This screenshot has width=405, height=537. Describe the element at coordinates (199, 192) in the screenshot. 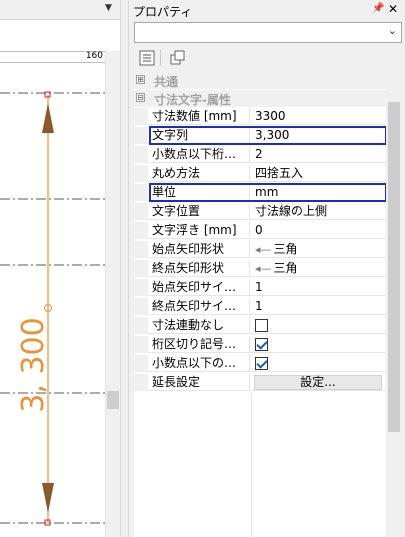

I see `property-name: 単位` at that location.